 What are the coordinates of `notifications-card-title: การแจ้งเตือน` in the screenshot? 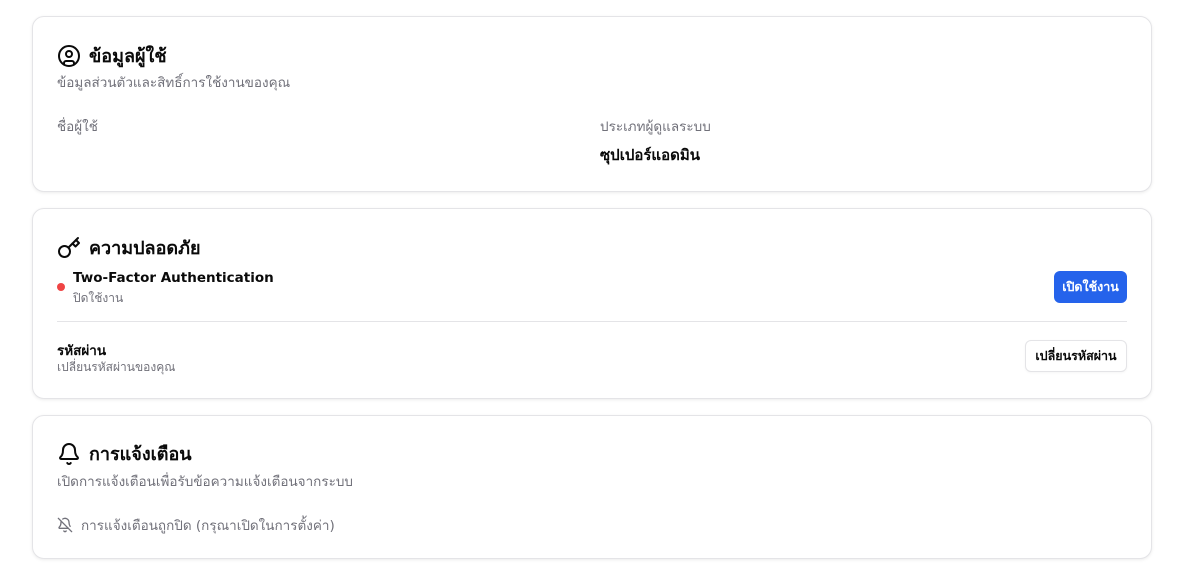 It's located at (124, 453).